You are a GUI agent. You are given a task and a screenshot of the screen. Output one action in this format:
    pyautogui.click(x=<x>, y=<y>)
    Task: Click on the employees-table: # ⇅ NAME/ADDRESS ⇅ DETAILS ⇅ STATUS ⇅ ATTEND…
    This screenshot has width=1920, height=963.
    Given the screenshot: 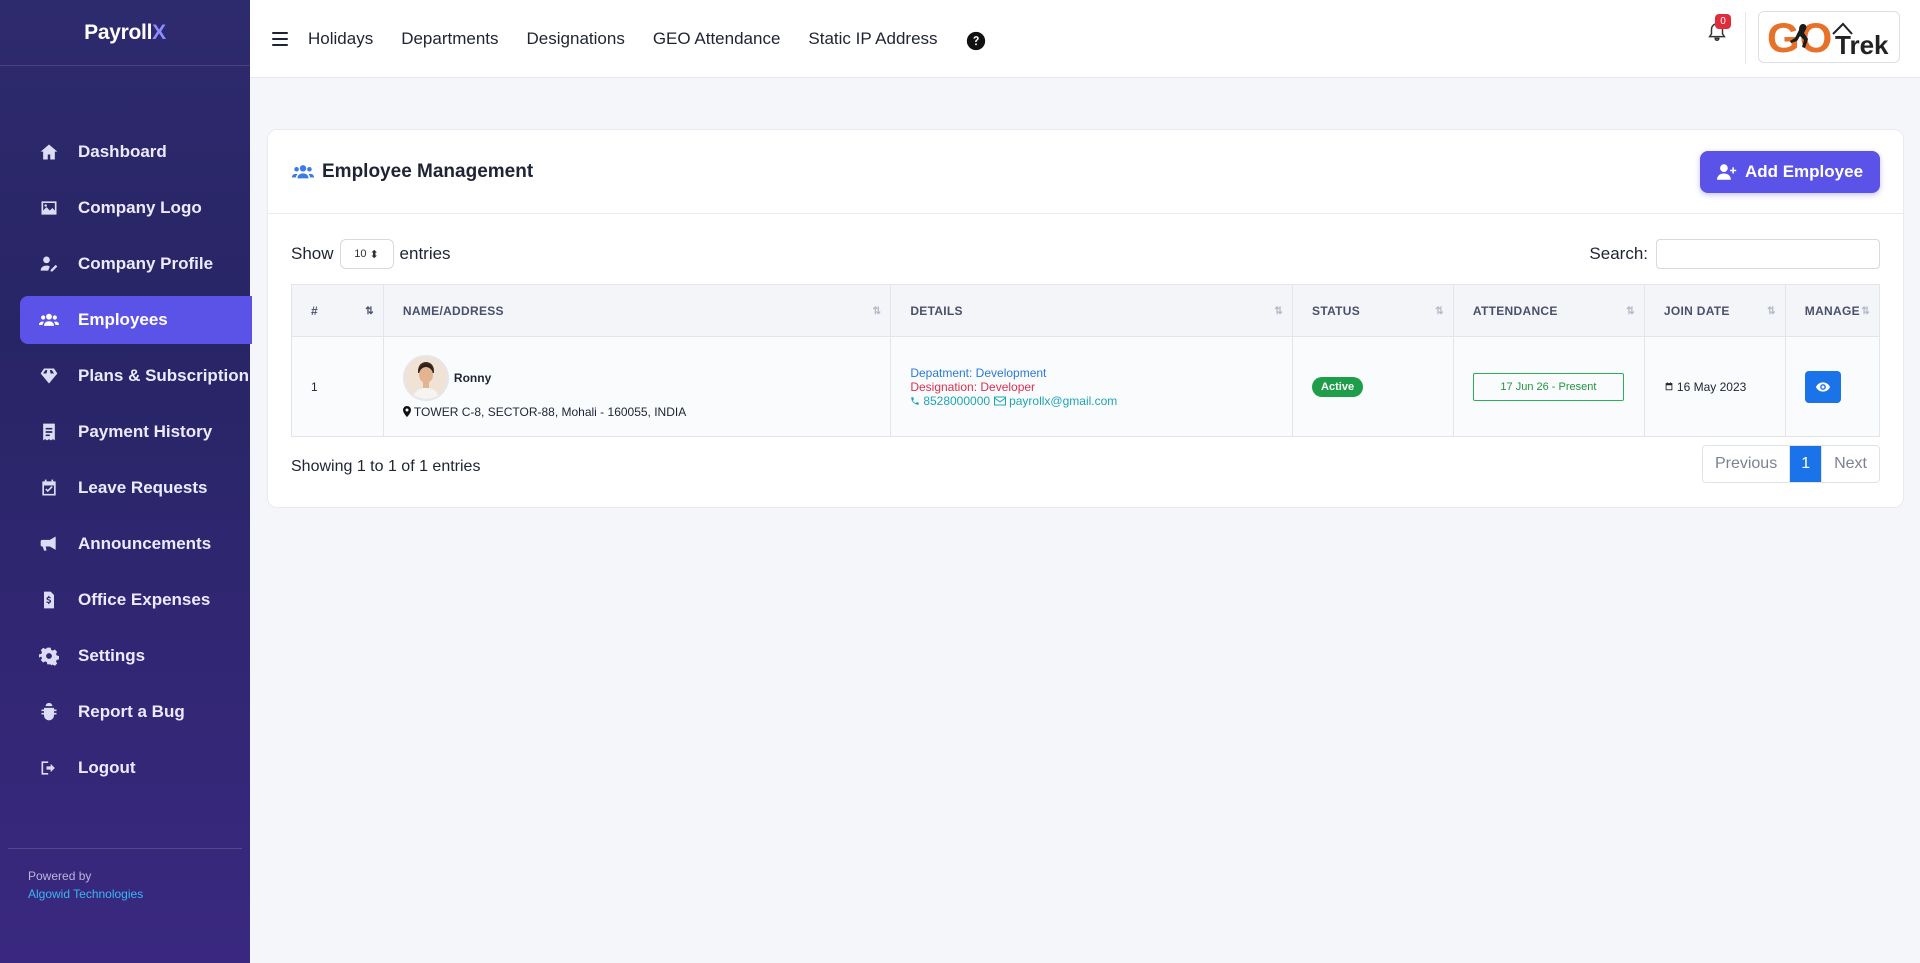 What is the action you would take?
    pyautogui.click(x=1086, y=360)
    